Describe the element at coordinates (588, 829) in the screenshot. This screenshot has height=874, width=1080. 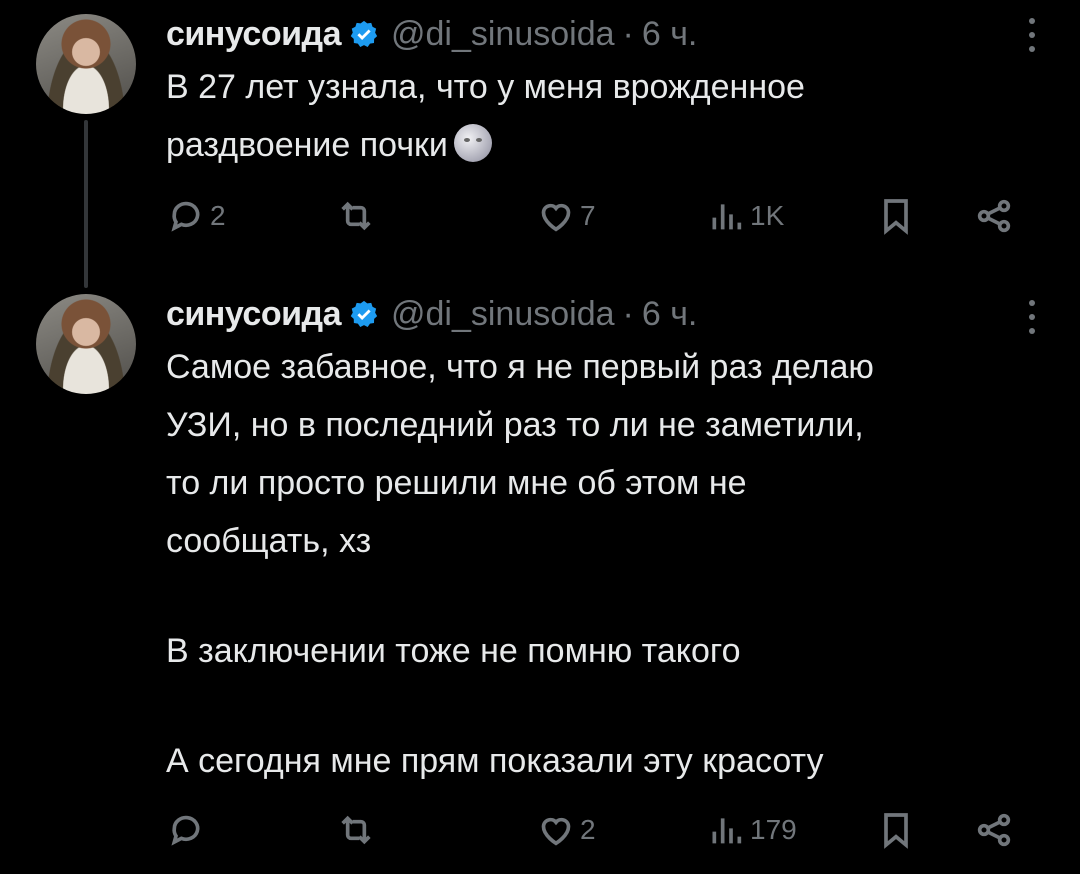
I see `like-count: 2` at that location.